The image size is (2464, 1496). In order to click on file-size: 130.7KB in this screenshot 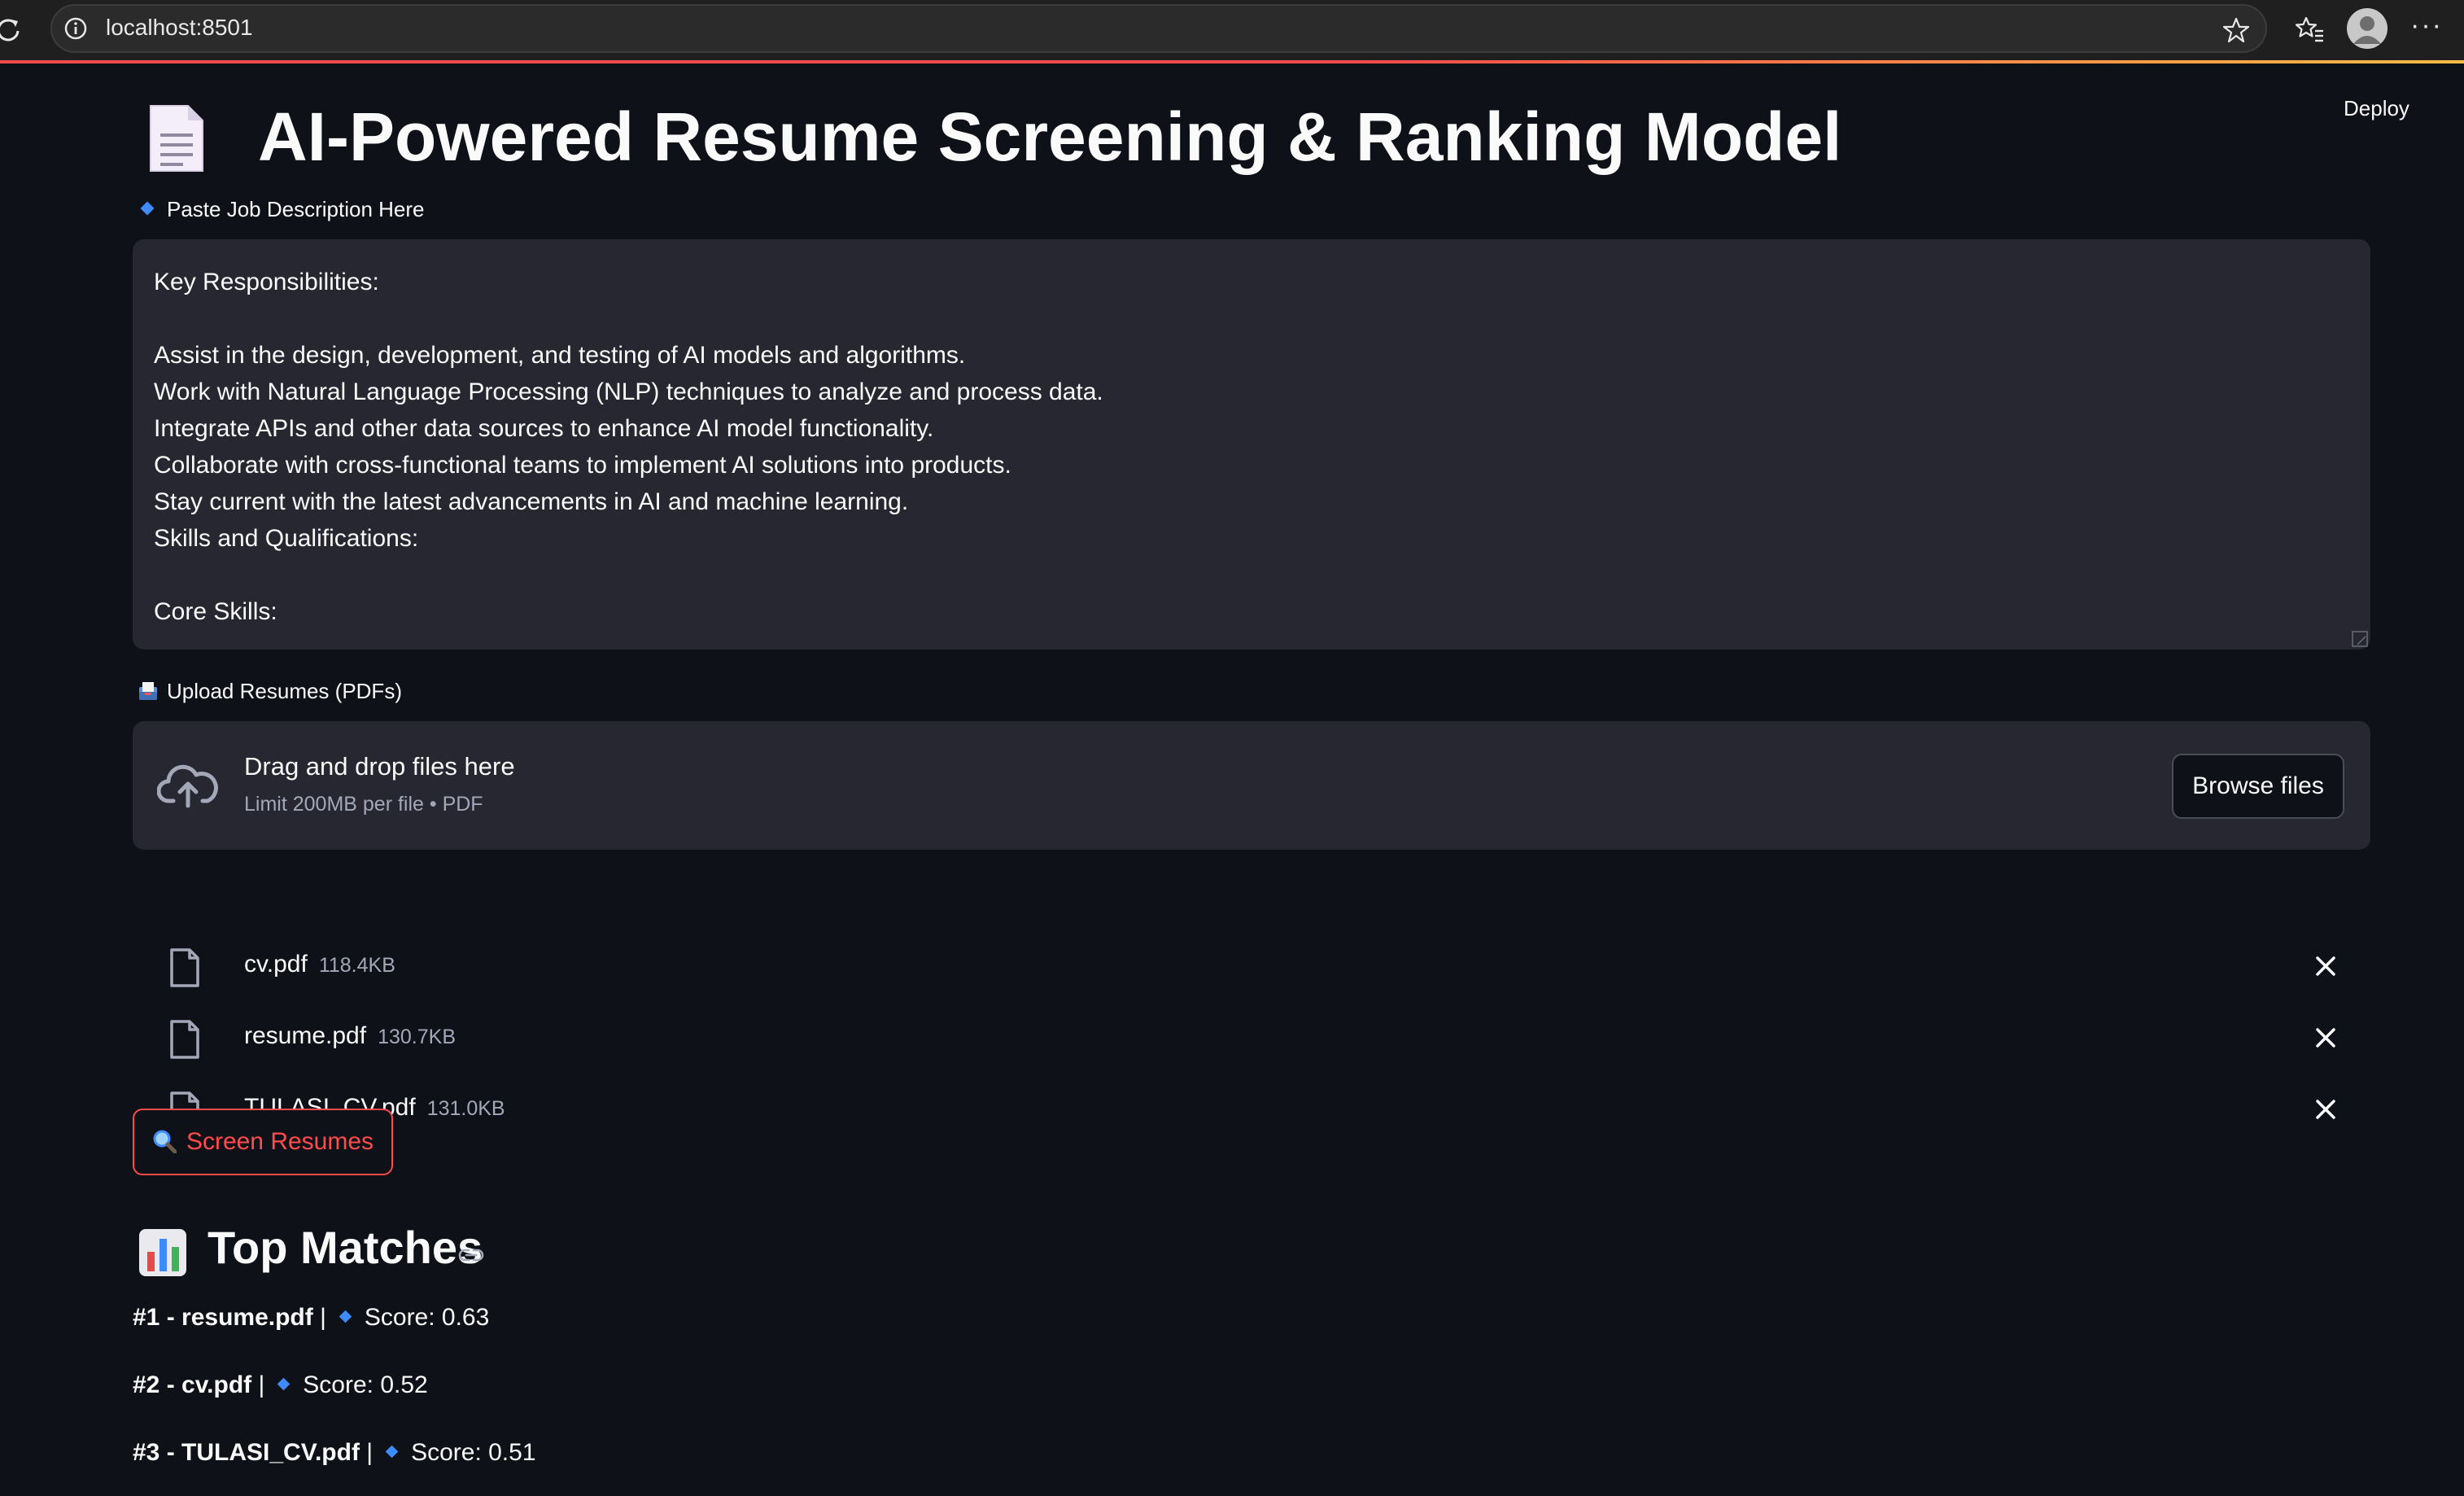, I will do `click(417, 1037)`.